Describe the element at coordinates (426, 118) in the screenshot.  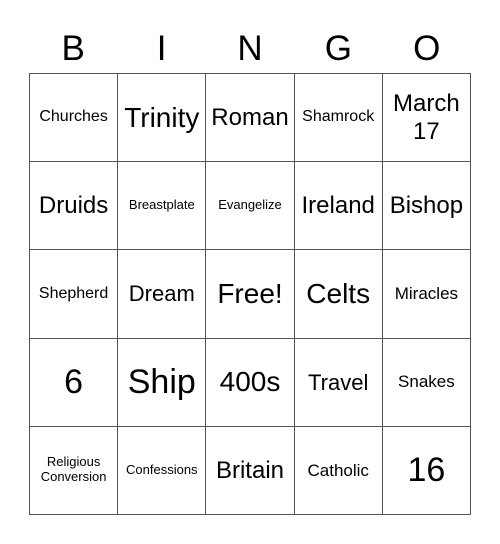
I see `bingo-cell: March 17` at that location.